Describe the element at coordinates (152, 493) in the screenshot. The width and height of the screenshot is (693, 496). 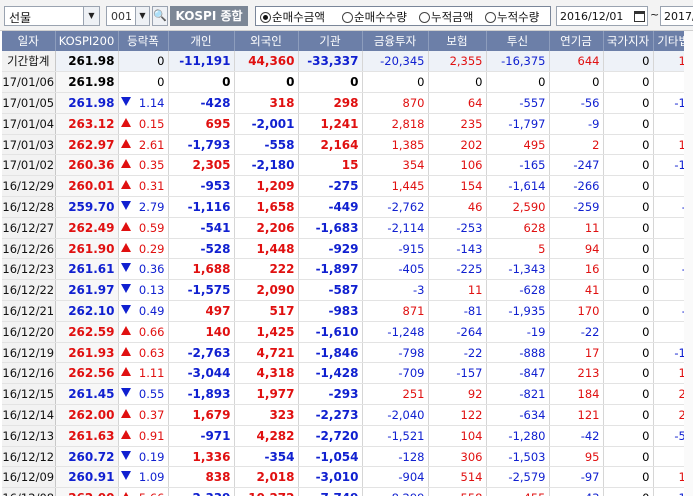
I see `change-value: 5.66` at that location.